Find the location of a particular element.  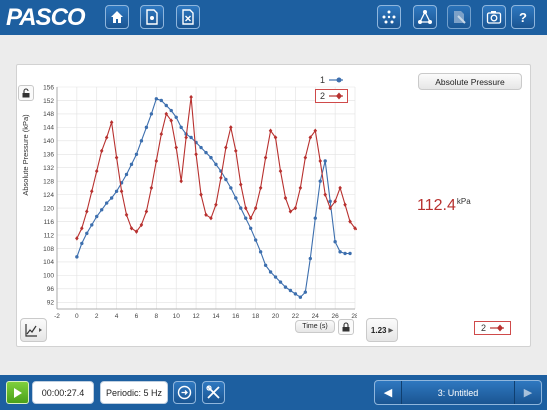

digits-series-chip: 2 is located at coordinates (492, 328).